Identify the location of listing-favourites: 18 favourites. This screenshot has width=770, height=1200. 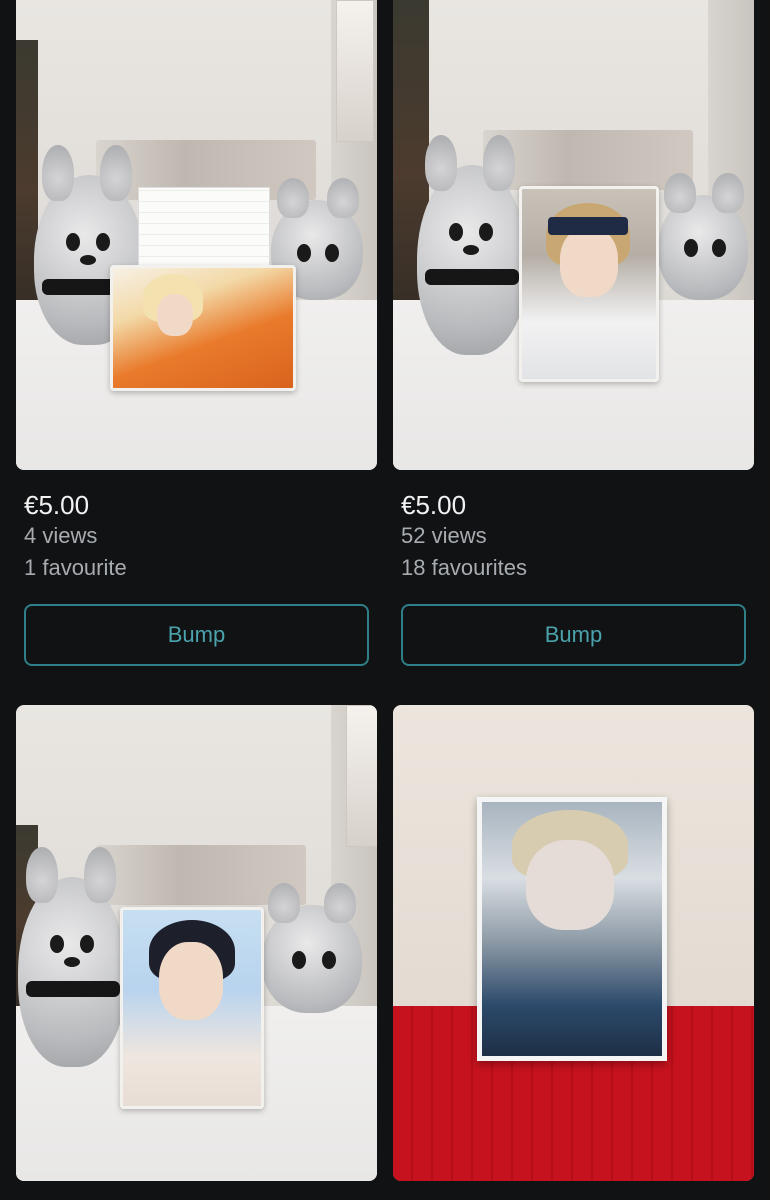
(464, 567).